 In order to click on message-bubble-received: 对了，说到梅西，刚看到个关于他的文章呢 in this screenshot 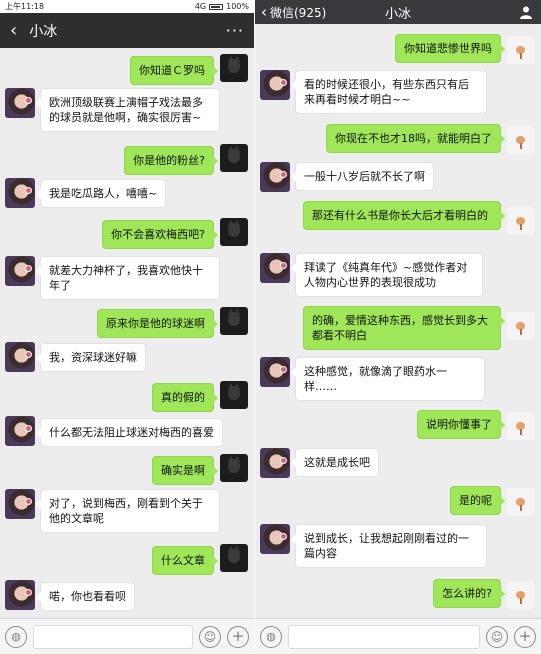, I will do `click(128, 511)`.